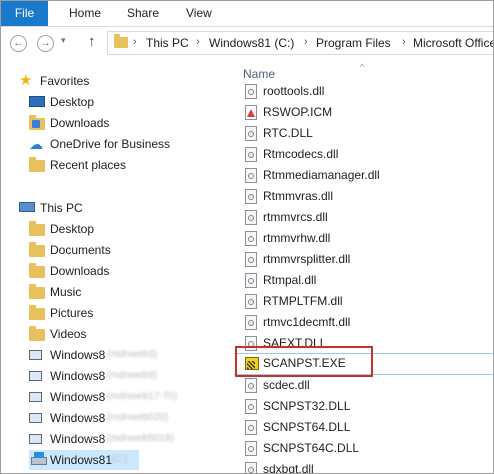  I want to click on file-row: sdxbgt.dll, so click(363, 466).